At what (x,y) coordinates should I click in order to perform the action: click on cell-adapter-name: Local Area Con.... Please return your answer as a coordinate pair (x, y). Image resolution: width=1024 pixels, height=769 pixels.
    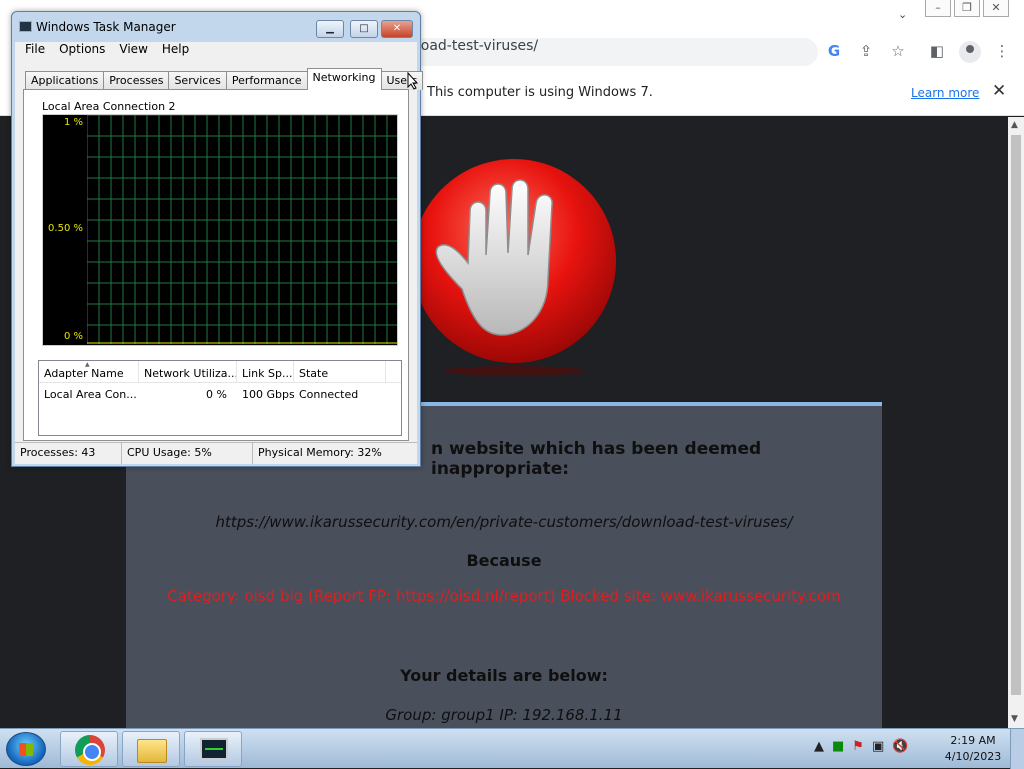
    Looking at the image, I should click on (90, 394).